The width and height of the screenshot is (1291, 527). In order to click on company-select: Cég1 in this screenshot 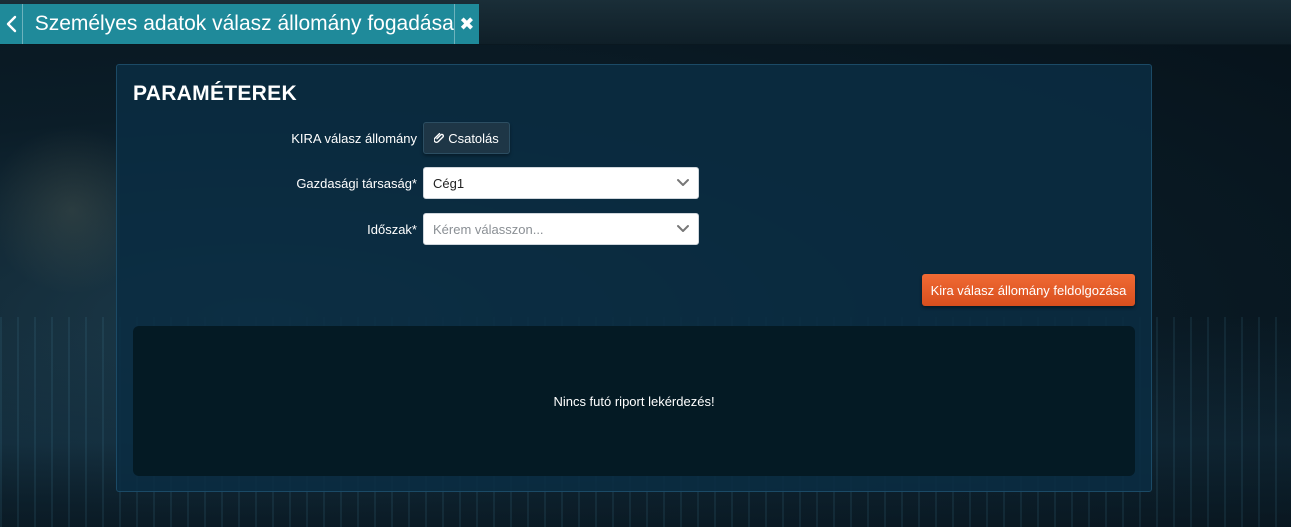, I will do `click(561, 183)`.